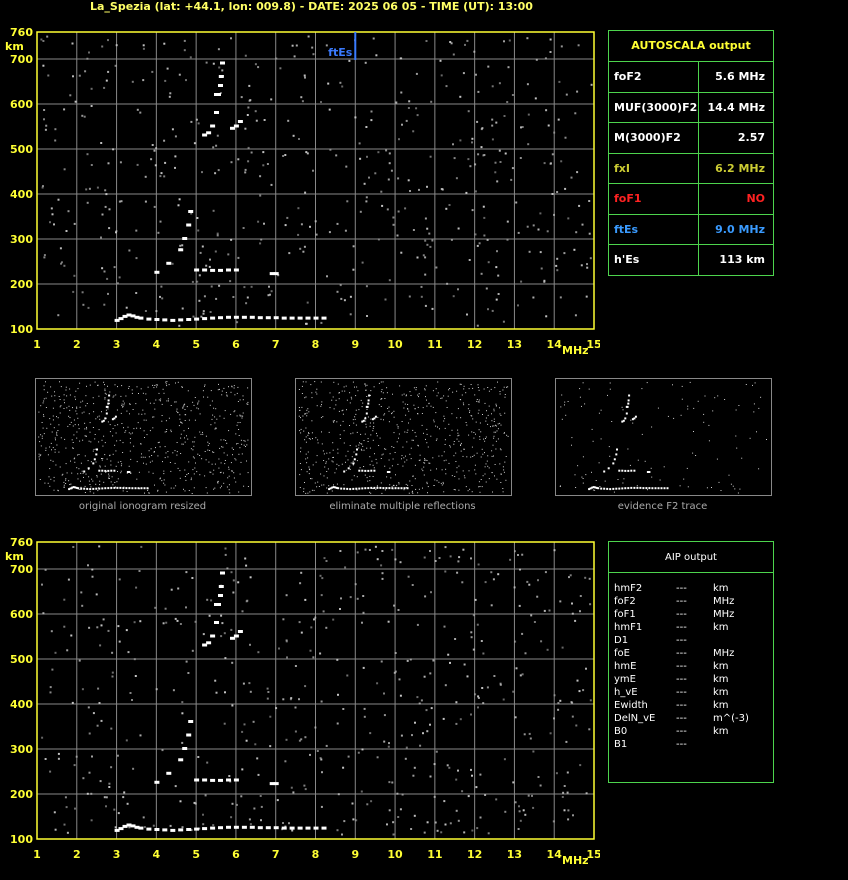 This screenshot has height=880, width=848. What do you see at coordinates (14, 556) in the screenshot?
I see `y-axis-label: km` at bounding box center [14, 556].